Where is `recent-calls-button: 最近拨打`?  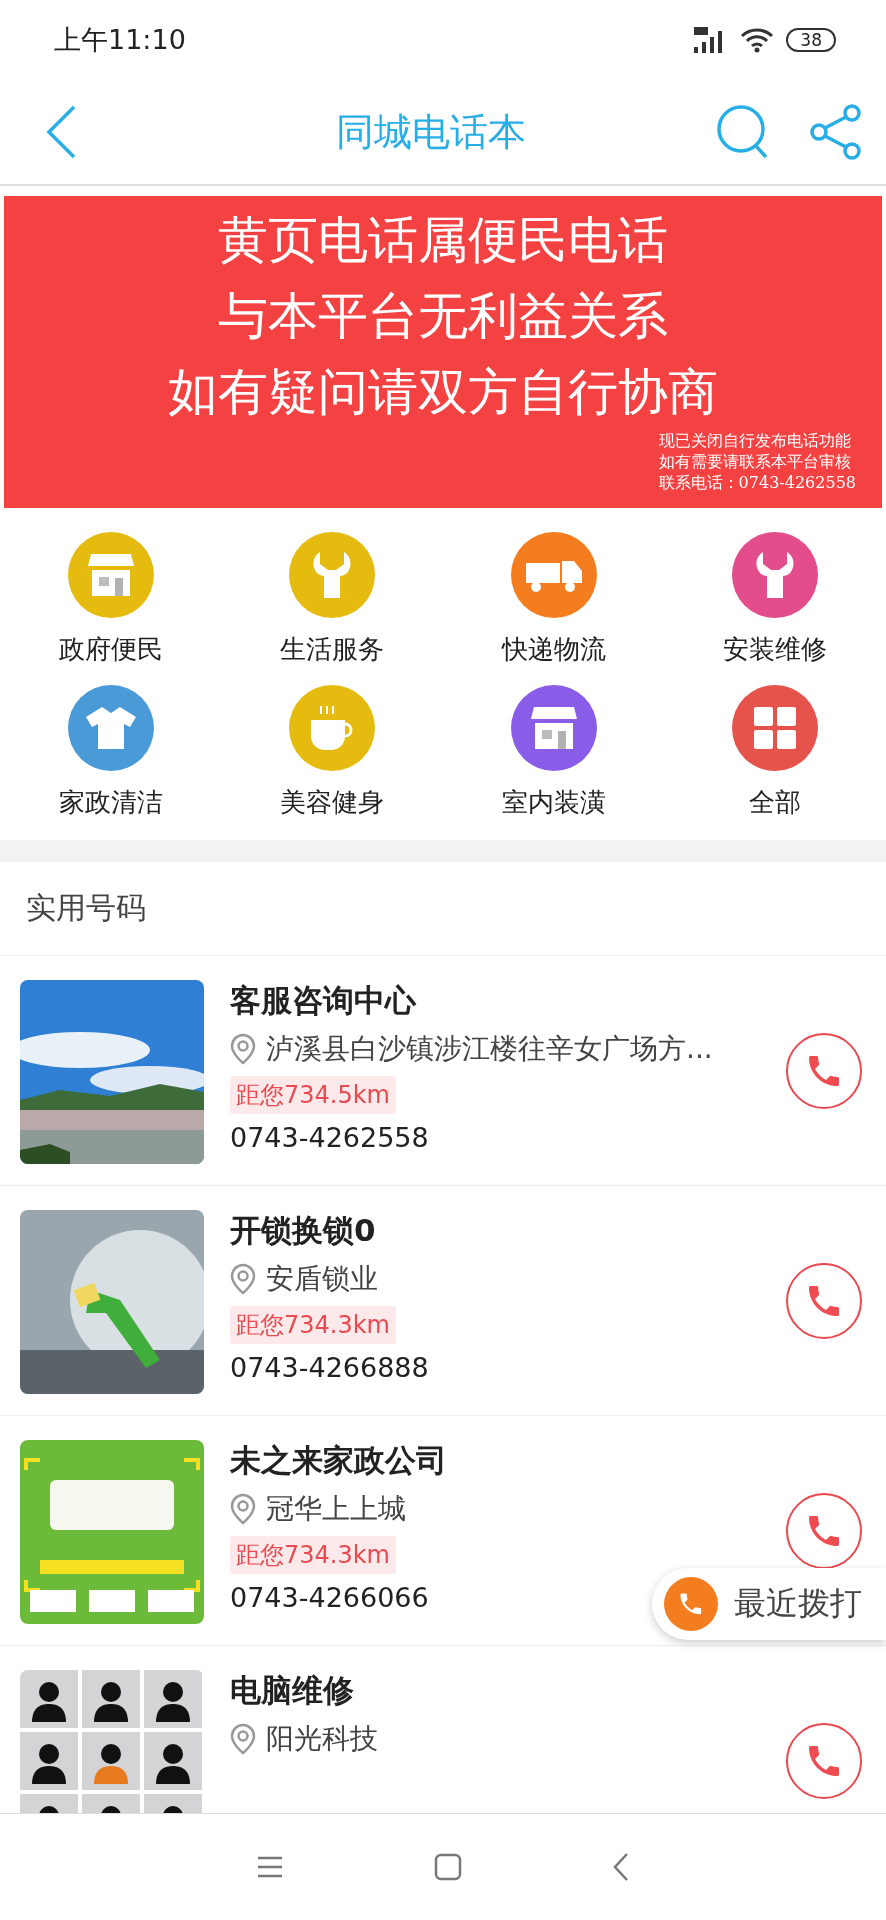
recent-calls-button: 最近拨打 is located at coordinates (769, 1604).